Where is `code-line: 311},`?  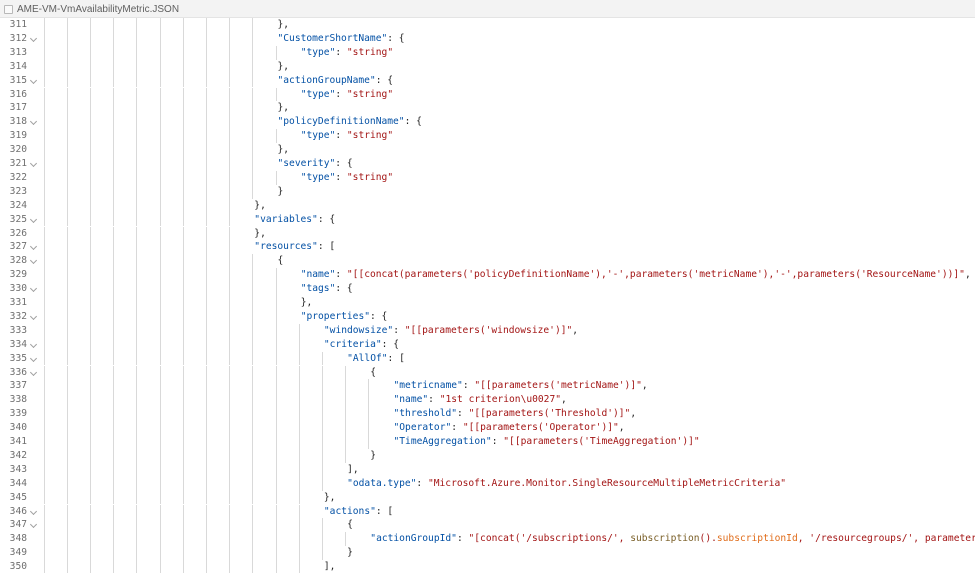
code-line: 311}, is located at coordinates (487, 25).